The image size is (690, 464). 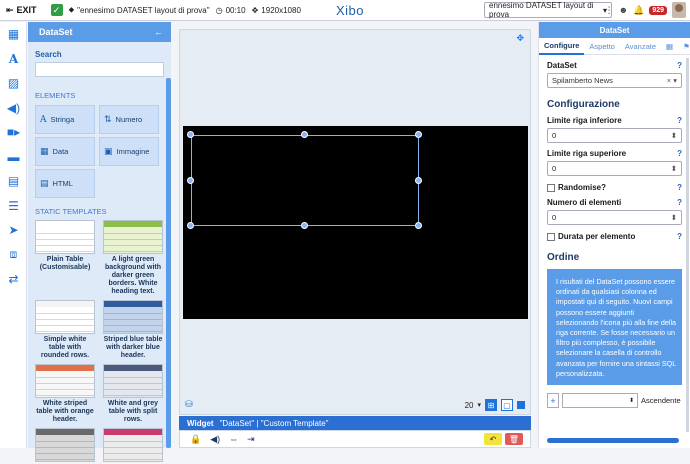 I want to click on avatar, so click(x=679, y=10).